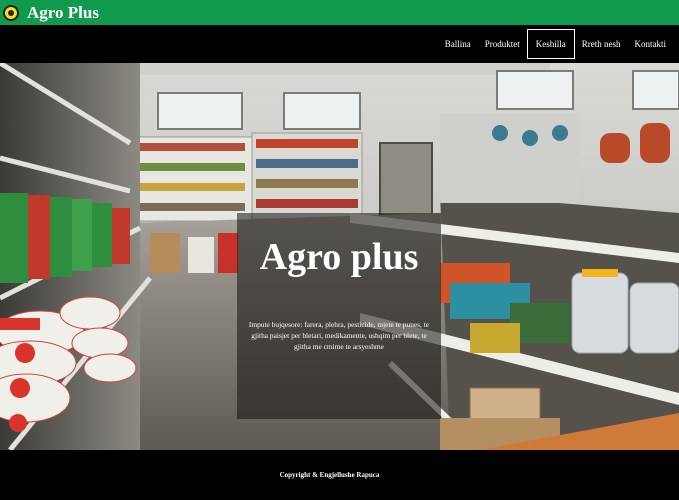  I want to click on footer: Copyright & Engjellushe Rapuca, so click(339, 475).